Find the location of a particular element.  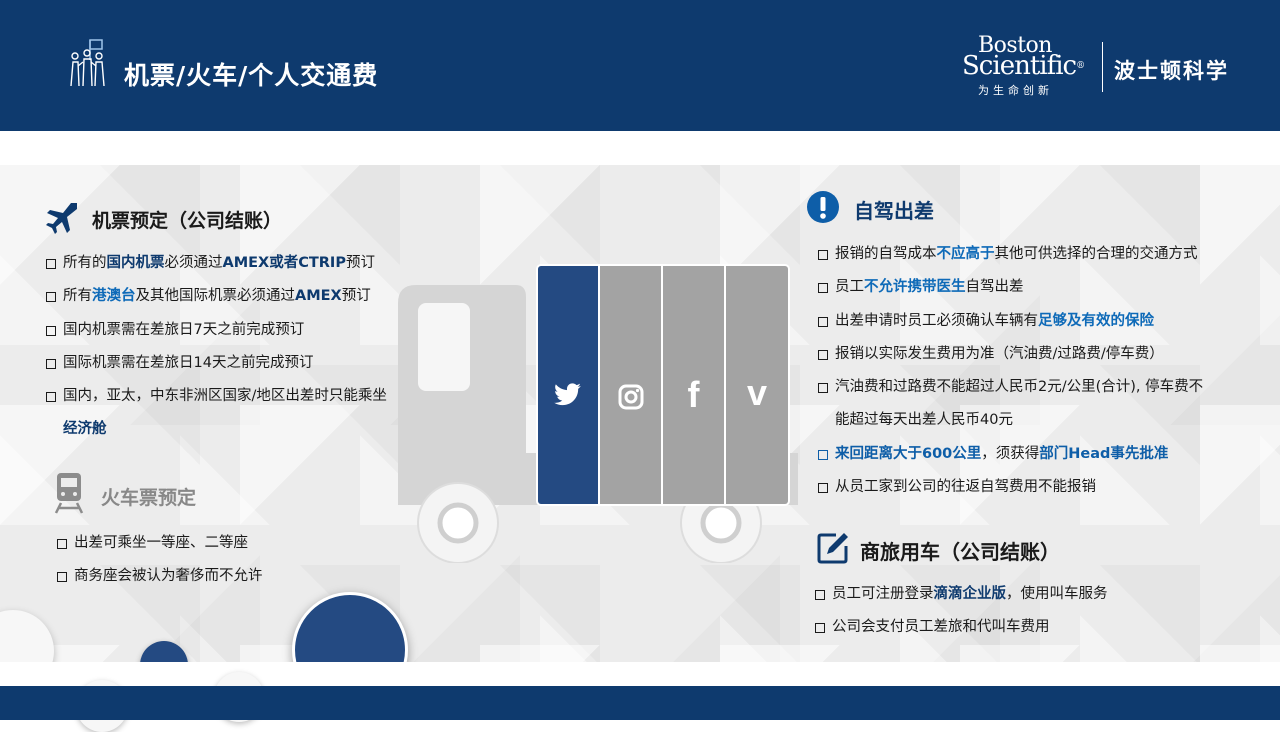

train-list: 出差可乘坐一等座、二等座 商务座会被认为奢侈而不允许 is located at coordinates (160, 560).